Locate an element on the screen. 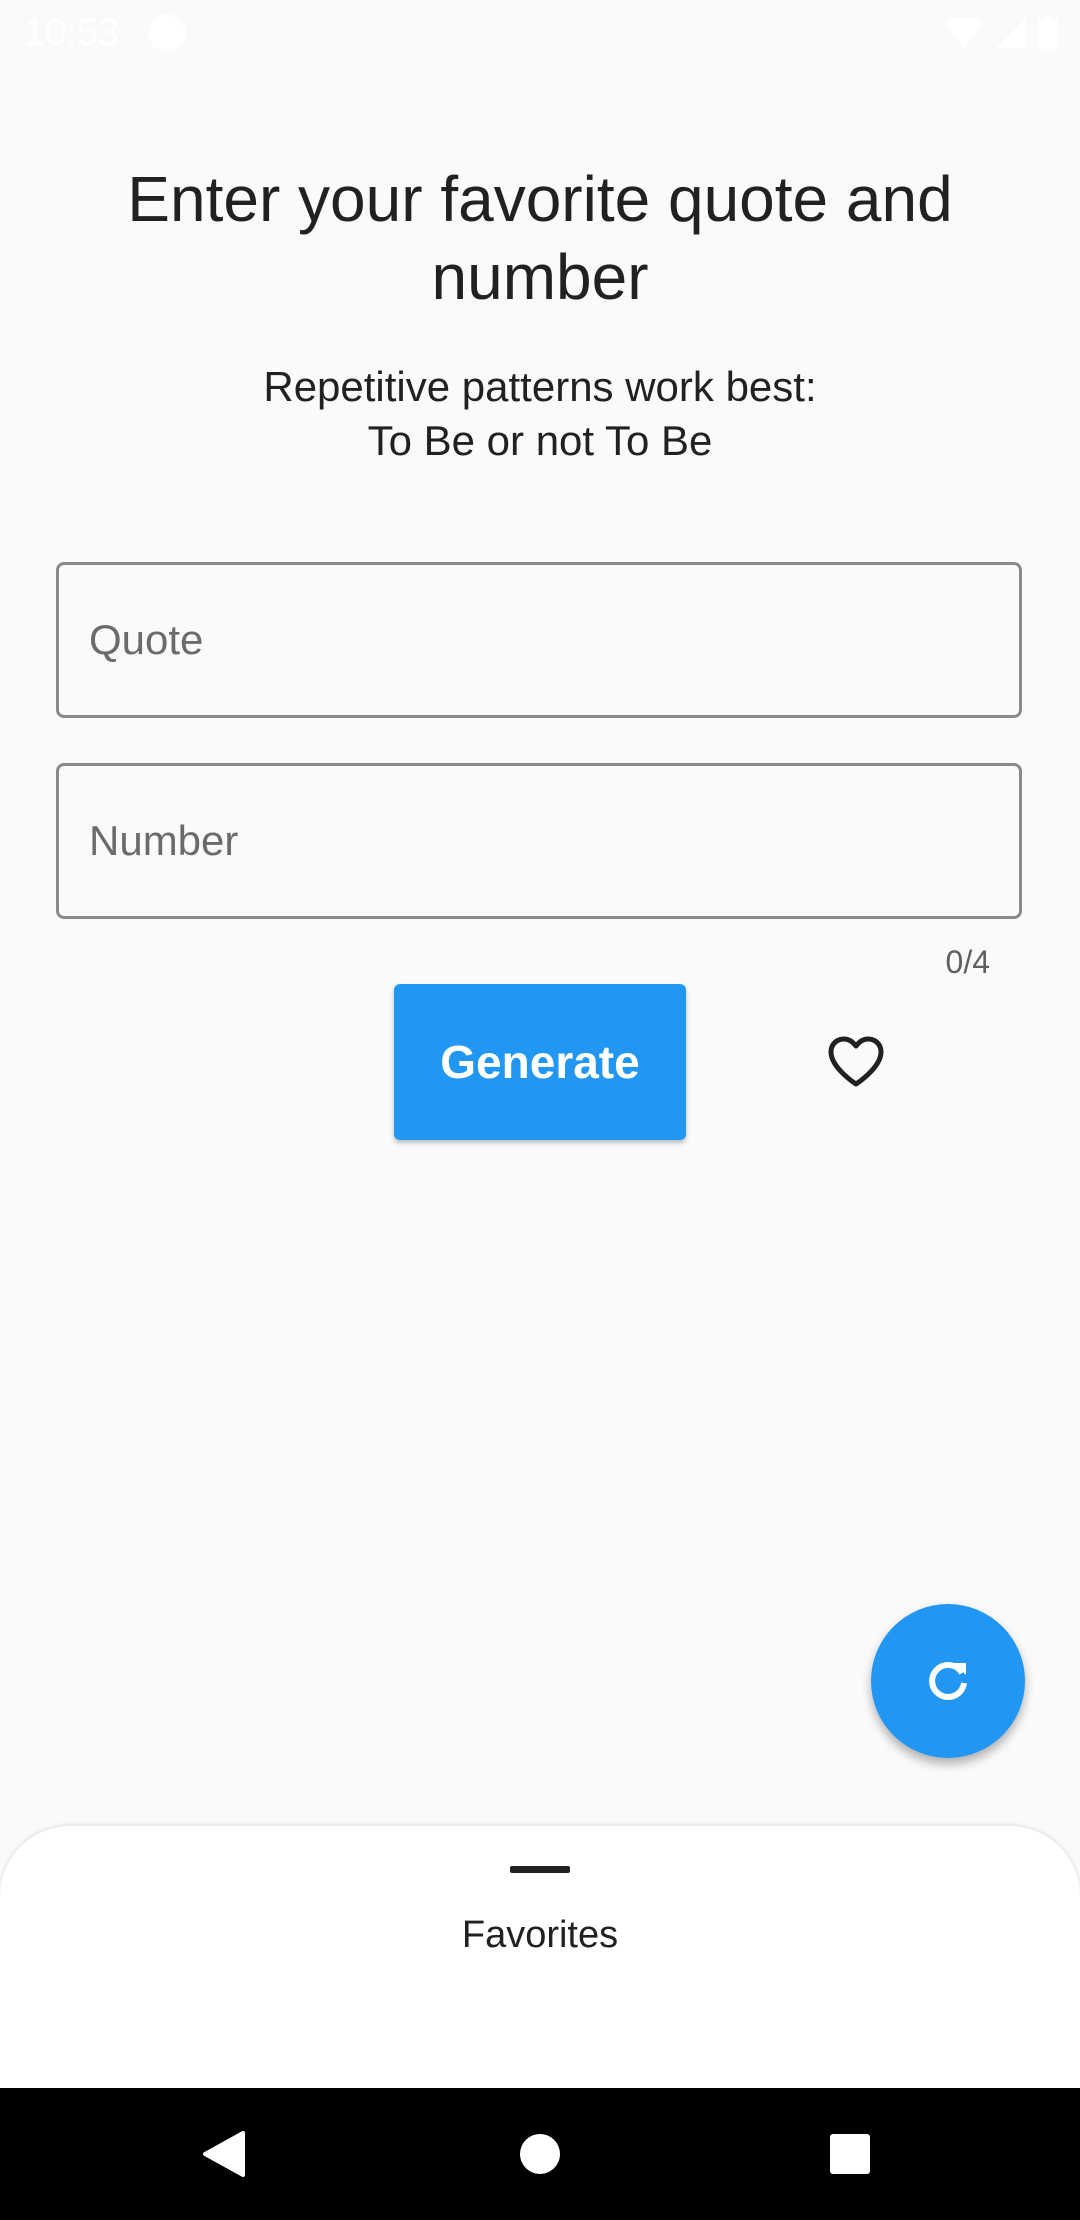  number-field is located at coordinates (539, 841).